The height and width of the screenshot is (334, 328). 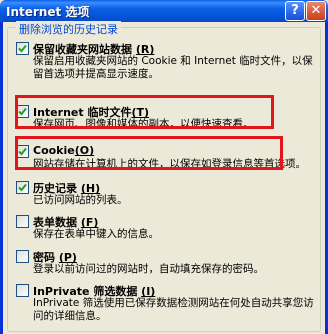 I want to click on close-button: ✕, so click(x=316, y=11).